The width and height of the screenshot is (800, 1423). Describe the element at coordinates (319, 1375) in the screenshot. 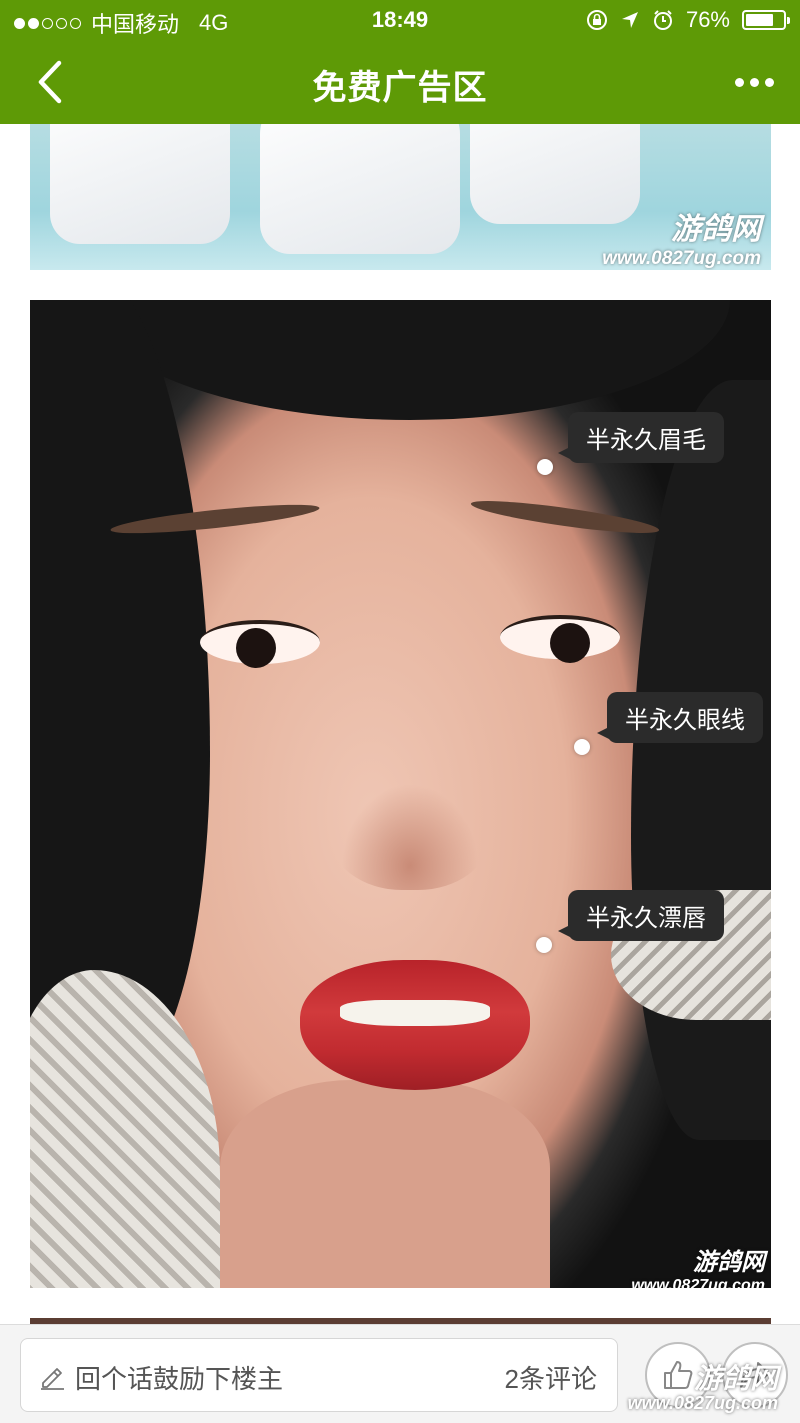

I see `comment-input: 回个话鼓励下楼主 2条评论` at that location.